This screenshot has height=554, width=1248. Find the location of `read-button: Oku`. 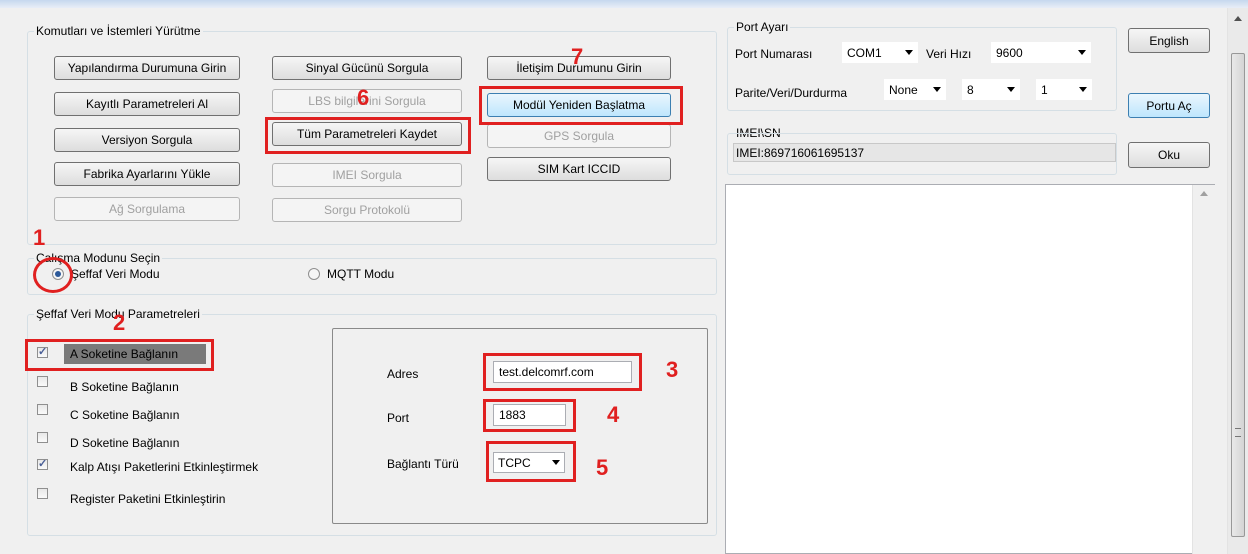

read-button: Oku is located at coordinates (1169, 155).